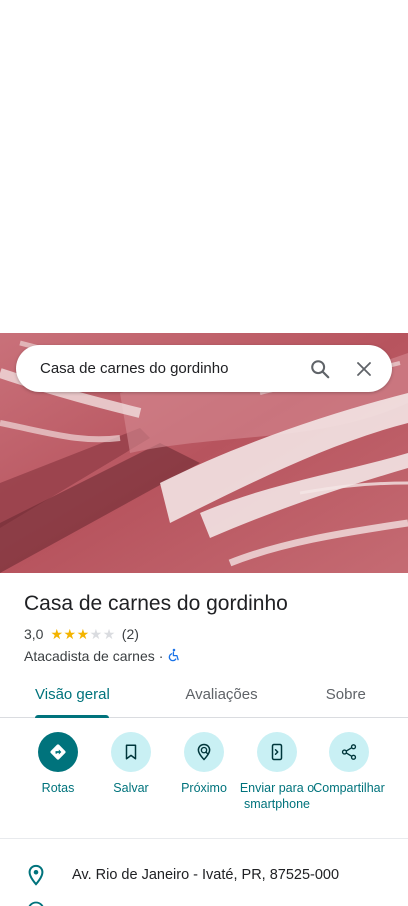  What do you see at coordinates (349, 752) in the screenshot?
I see `share-icon` at bounding box center [349, 752].